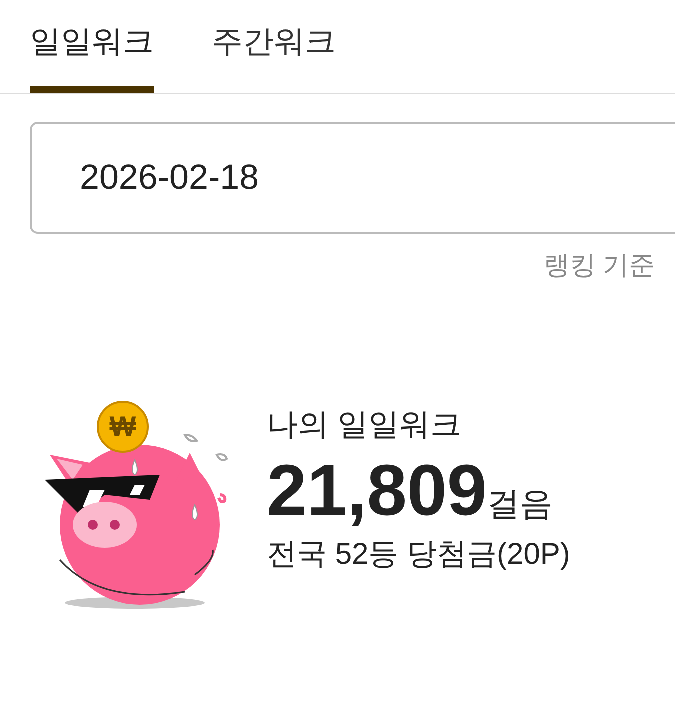 The width and height of the screenshot is (675, 708). I want to click on tab: 주간워크, so click(274, 57).